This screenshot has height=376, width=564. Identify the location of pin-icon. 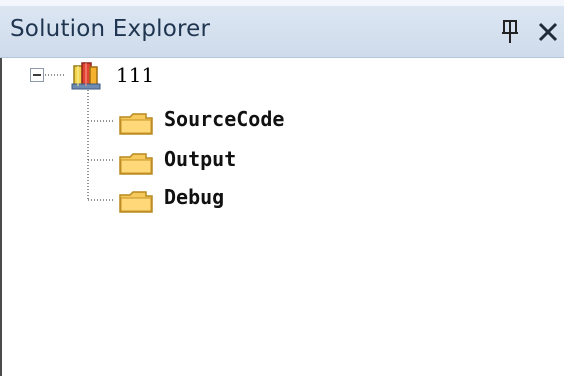
(510, 31).